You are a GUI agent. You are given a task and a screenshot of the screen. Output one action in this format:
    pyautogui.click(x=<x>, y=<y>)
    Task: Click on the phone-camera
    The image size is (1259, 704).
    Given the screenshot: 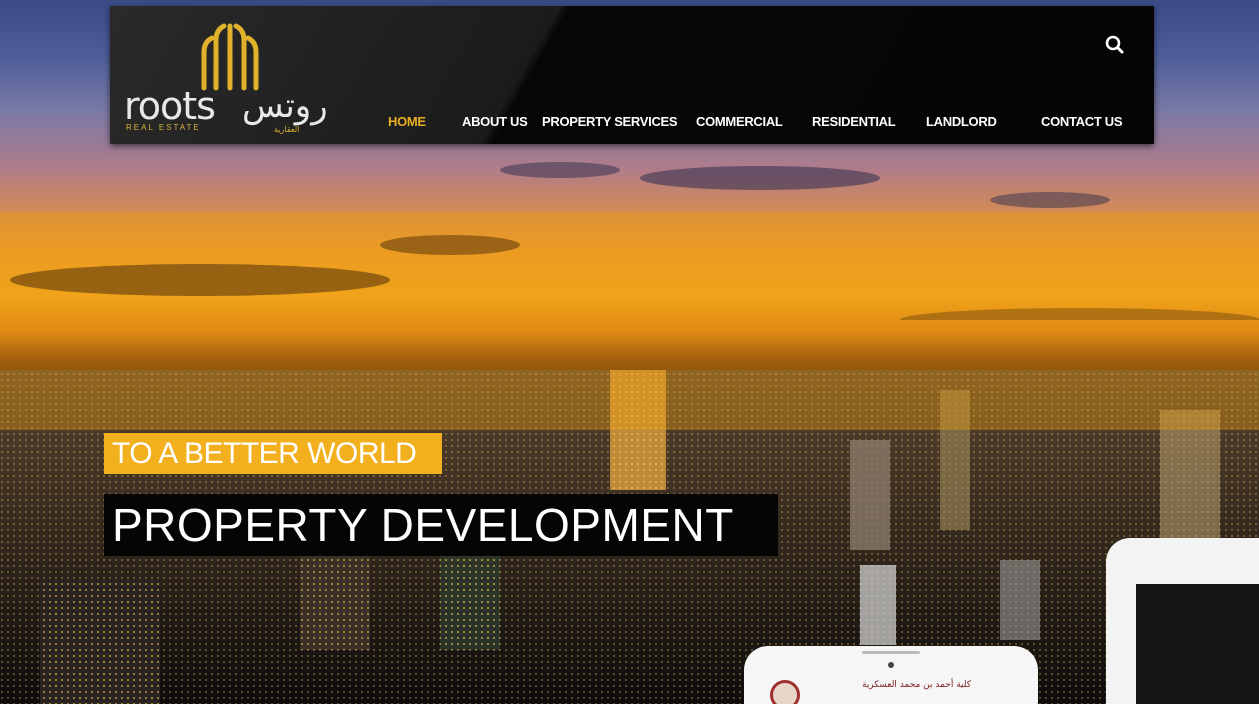 What is the action you would take?
    pyautogui.click(x=891, y=665)
    